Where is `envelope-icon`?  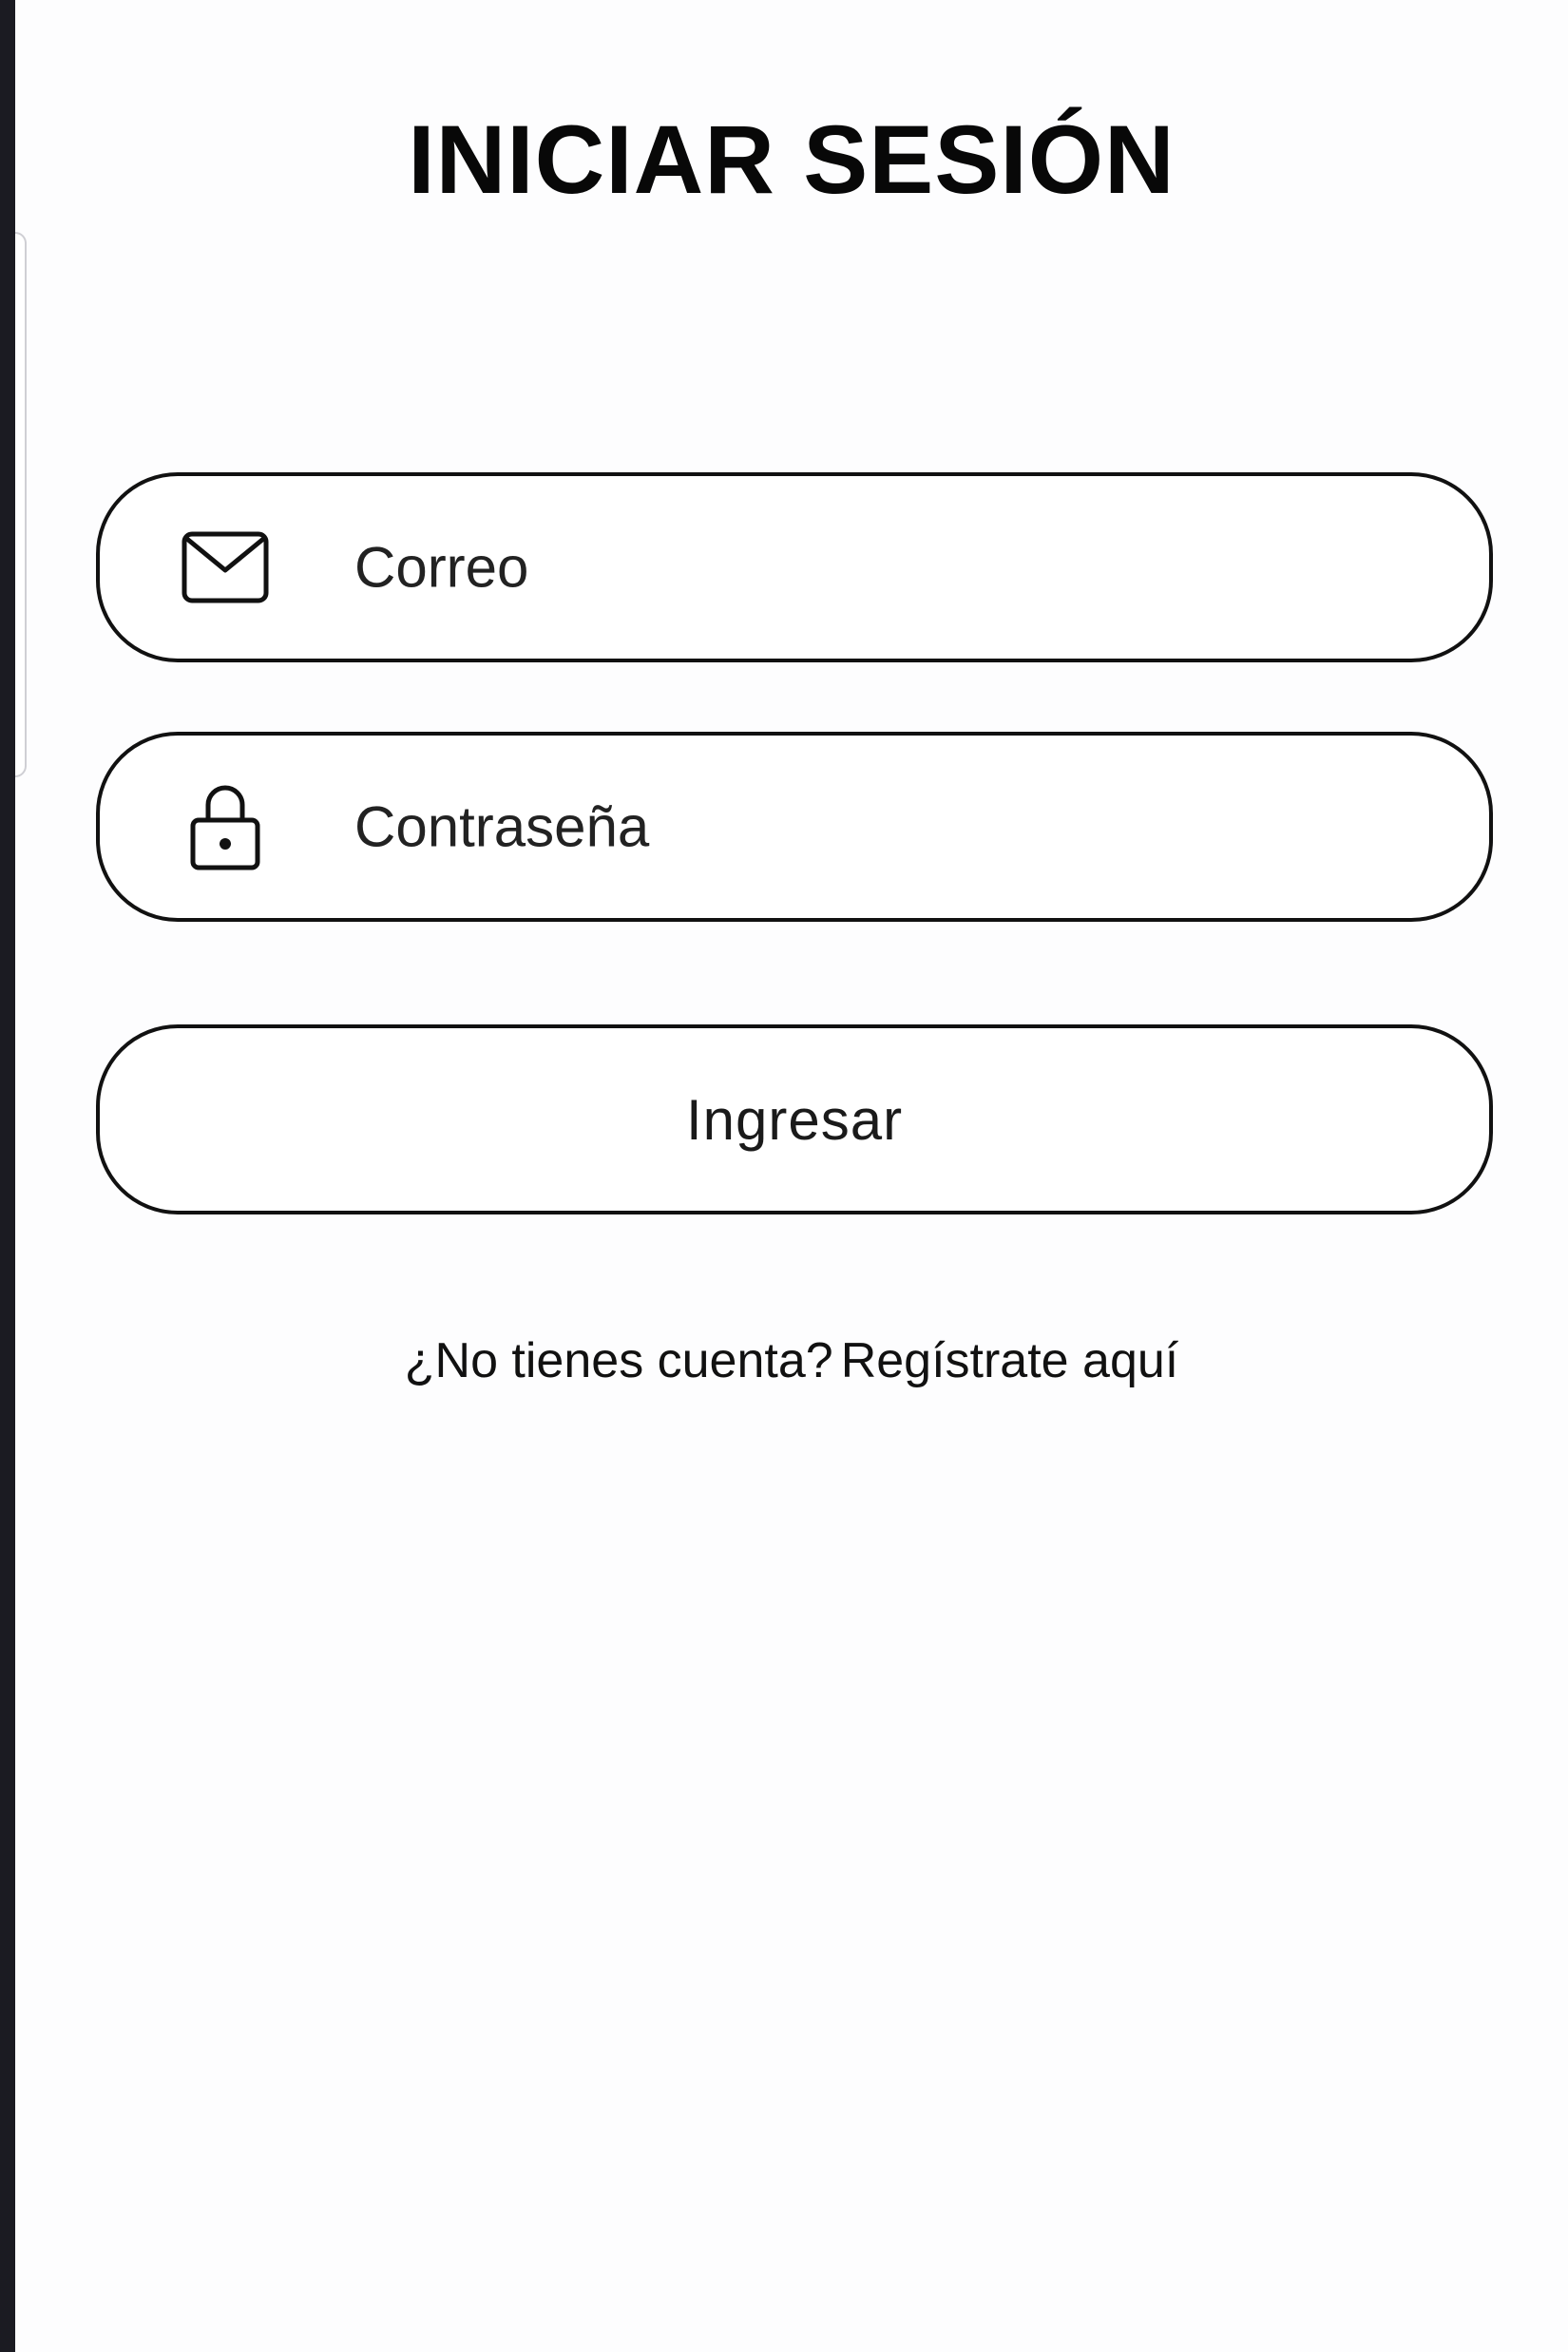
envelope-icon is located at coordinates (225, 567).